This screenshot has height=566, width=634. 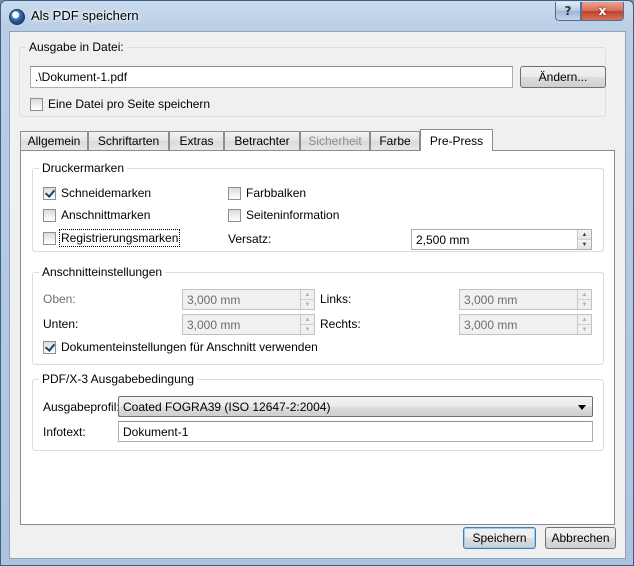 I want to click on page-info-option: Seiteninformation, so click(x=283, y=215).